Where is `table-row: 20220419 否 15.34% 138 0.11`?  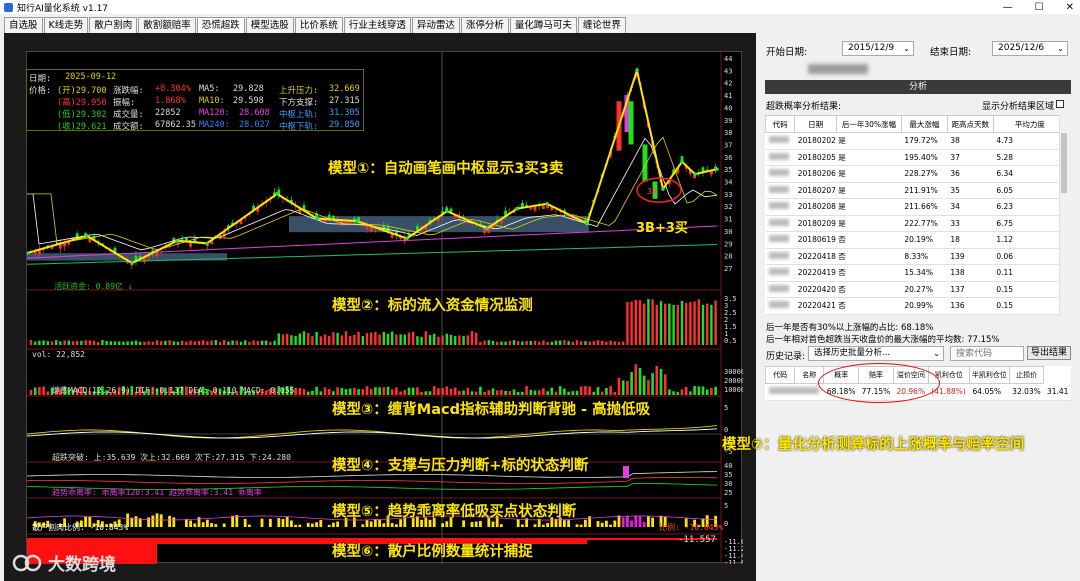
table-row: 20220419 否 15.34% 138 0.11 is located at coordinates (916, 273).